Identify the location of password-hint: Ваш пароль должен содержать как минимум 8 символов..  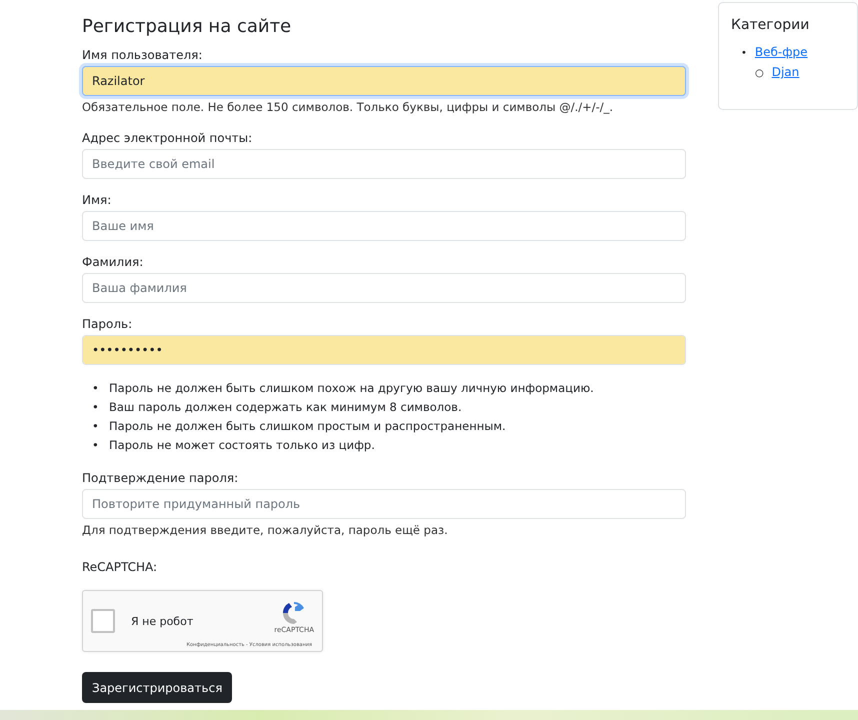
(285, 407).